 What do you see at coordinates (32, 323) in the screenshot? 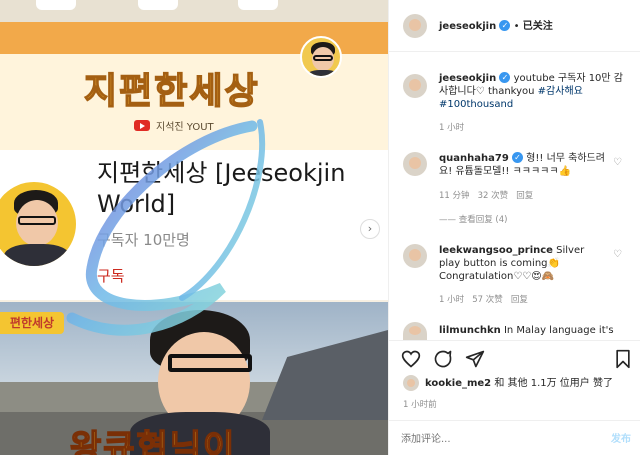
I see `thumbnail-sign: 편한세상` at bounding box center [32, 323].